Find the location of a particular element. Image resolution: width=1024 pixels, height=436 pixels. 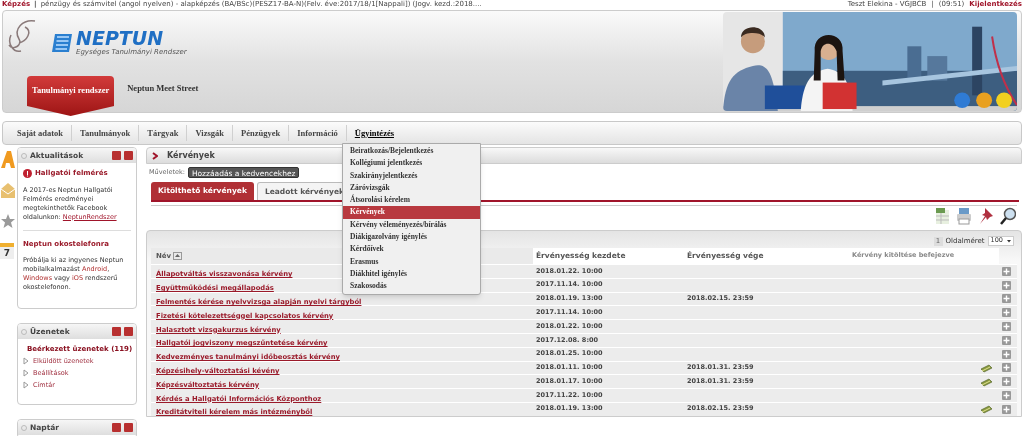

sort-icon is located at coordinates (178, 256).